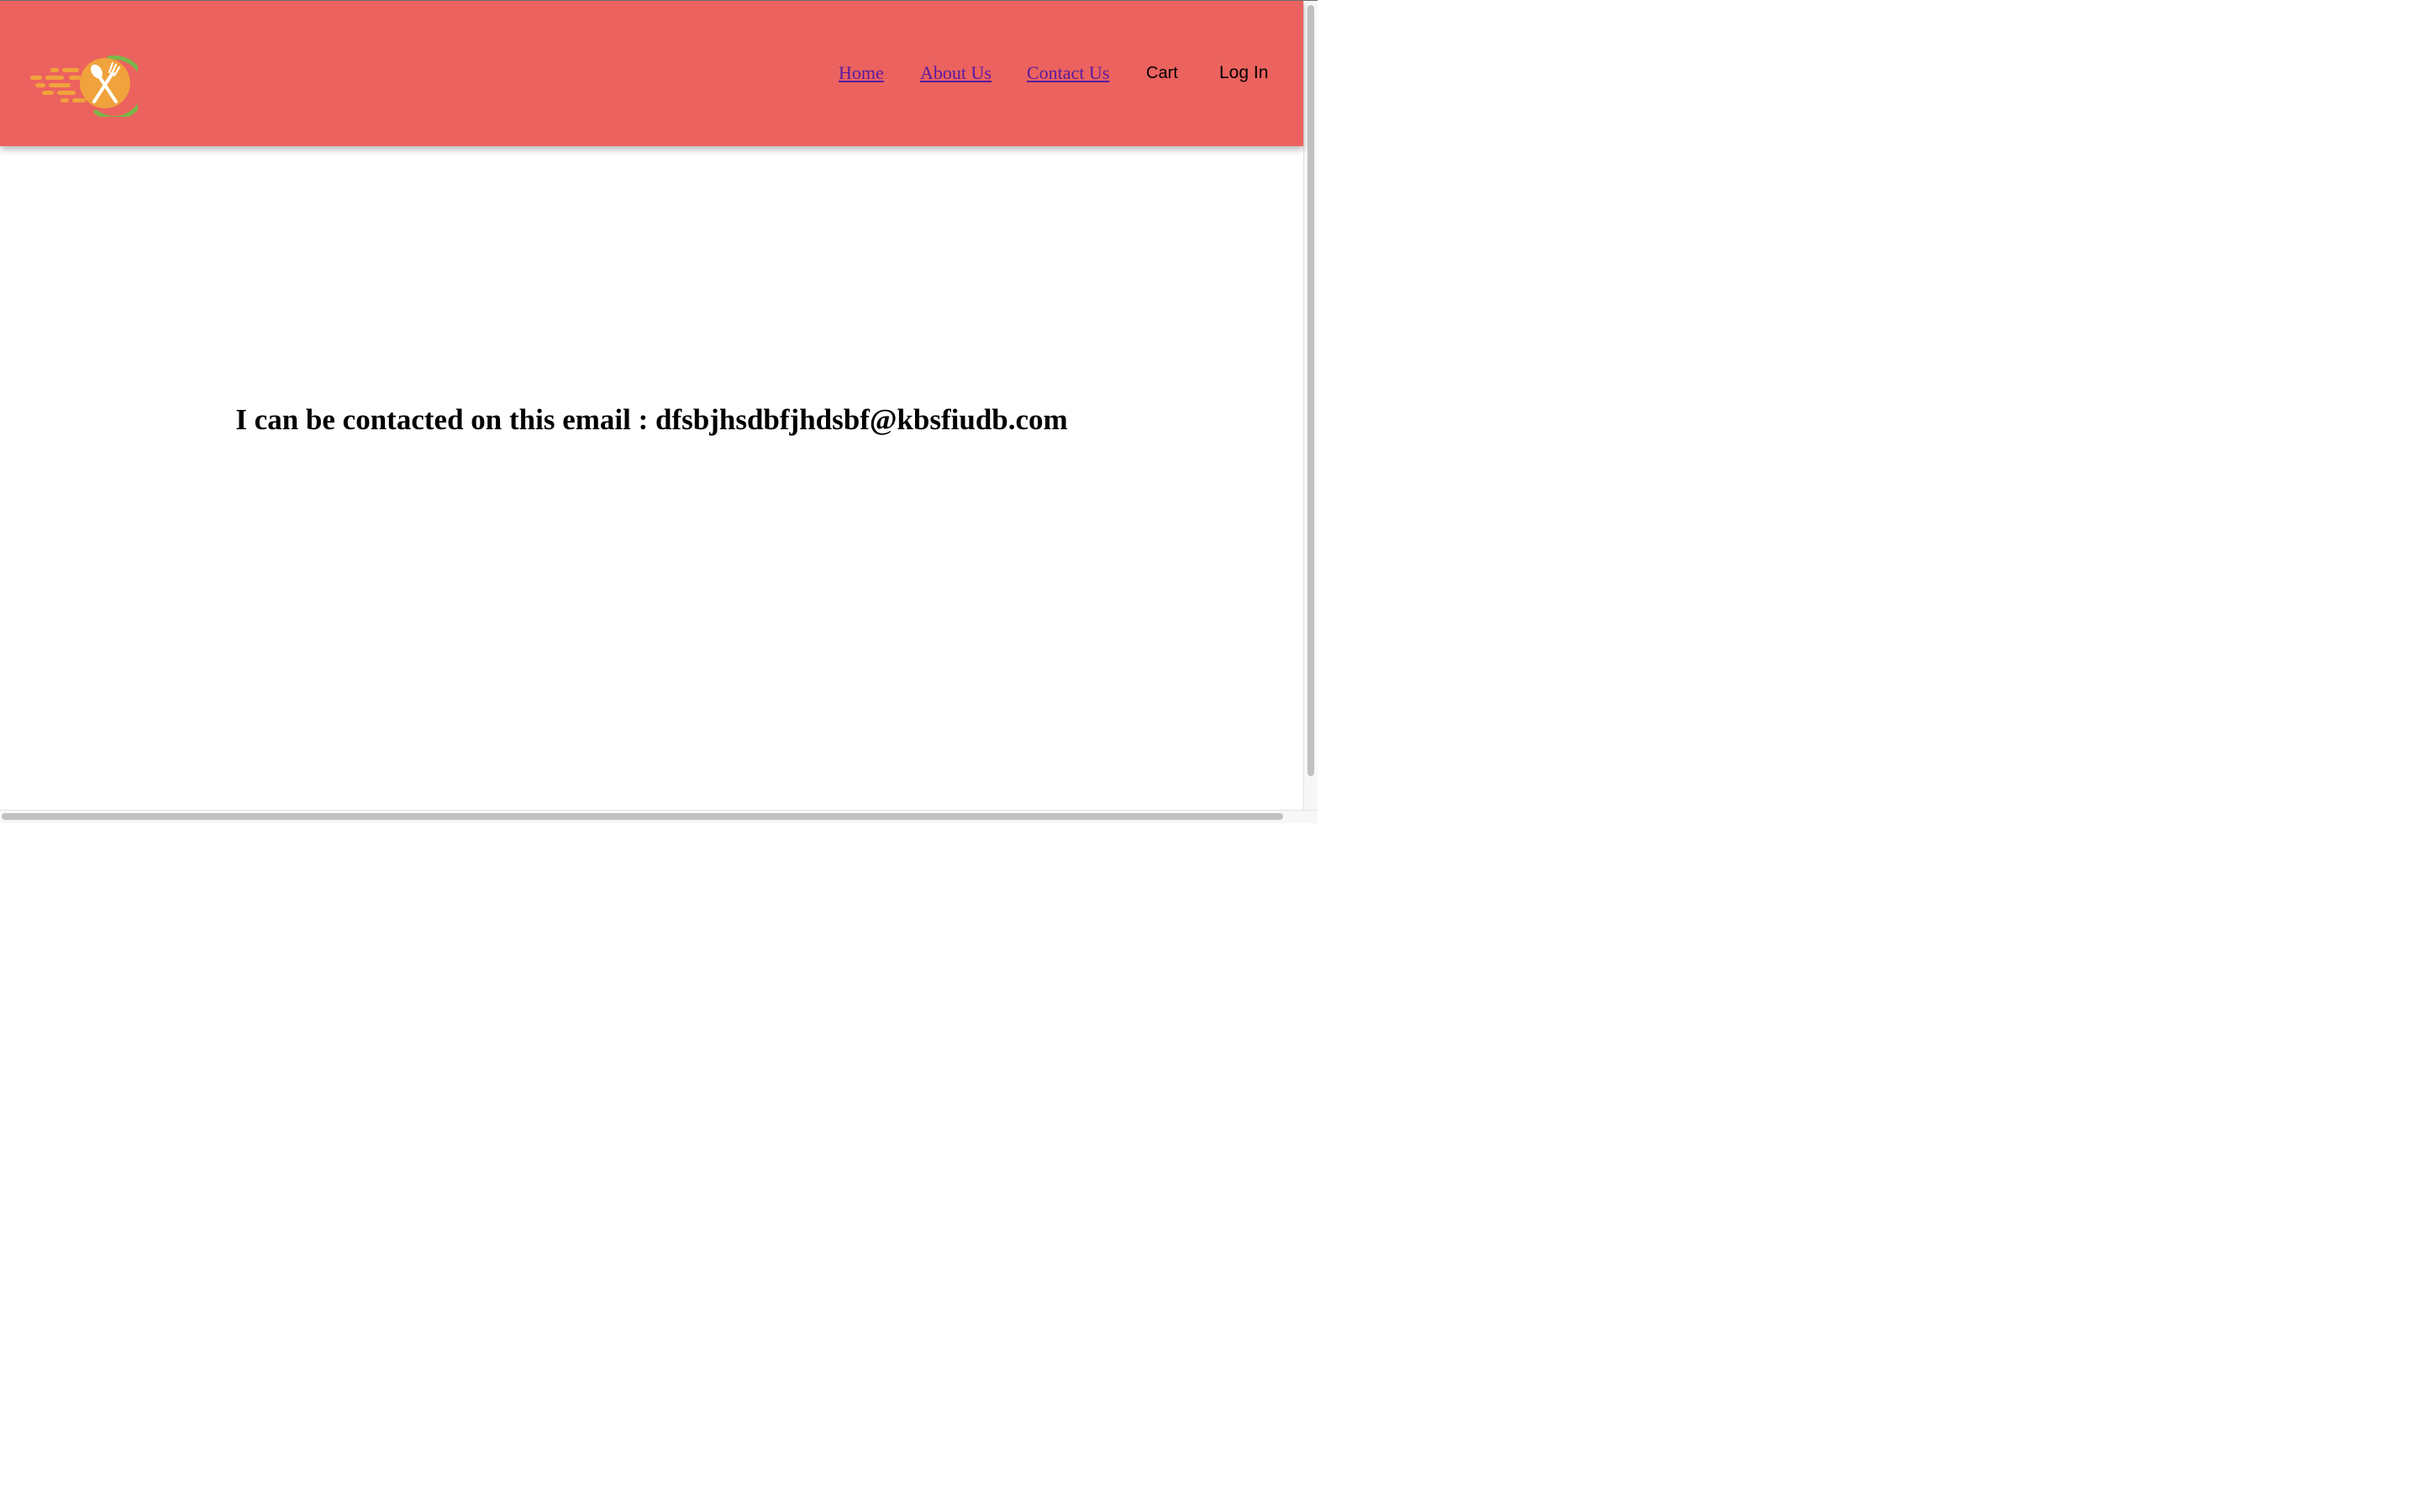 The image size is (2420, 1512). What do you see at coordinates (862, 73) in the screenshot?
I see `nav-link-home: Home` at bounding box center [862, 73].